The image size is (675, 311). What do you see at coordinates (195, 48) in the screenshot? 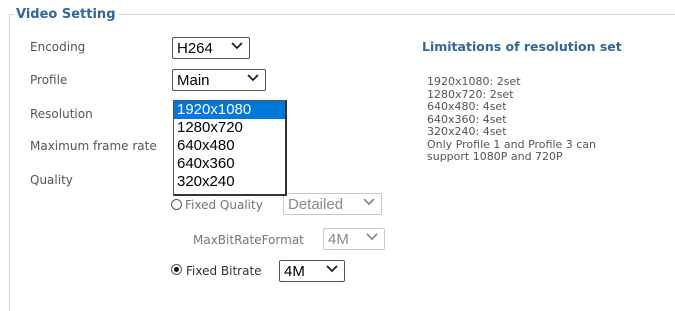
I see `encoding-value: H264` at bounding box center [195, 48].